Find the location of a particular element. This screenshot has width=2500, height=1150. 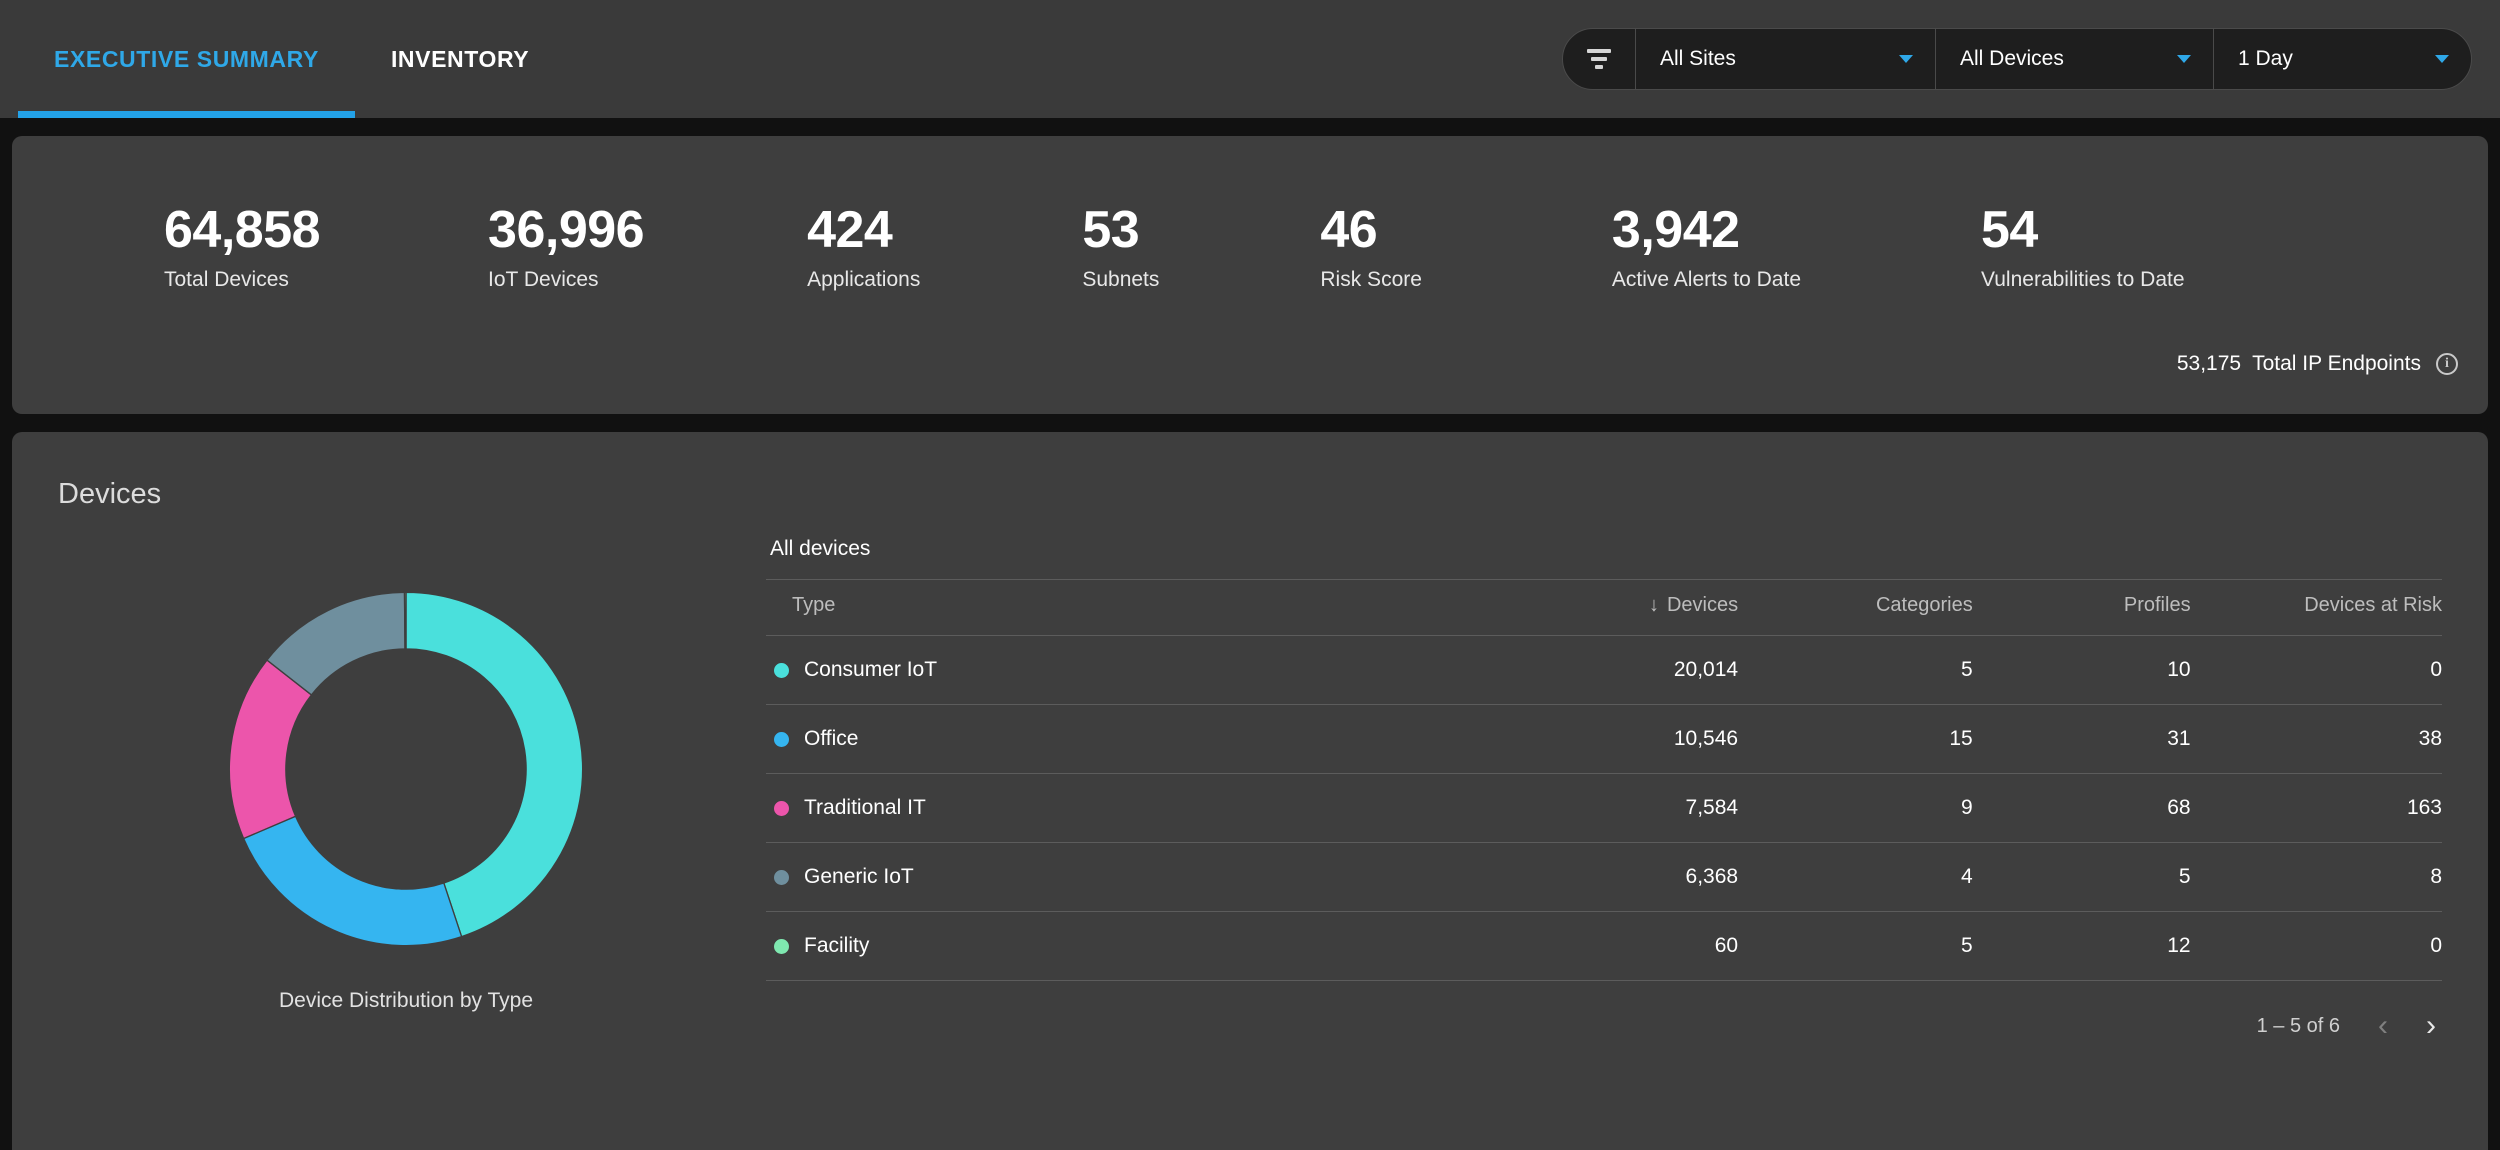

cell-type: Generic IoT is located at coordinates (1126, 877).